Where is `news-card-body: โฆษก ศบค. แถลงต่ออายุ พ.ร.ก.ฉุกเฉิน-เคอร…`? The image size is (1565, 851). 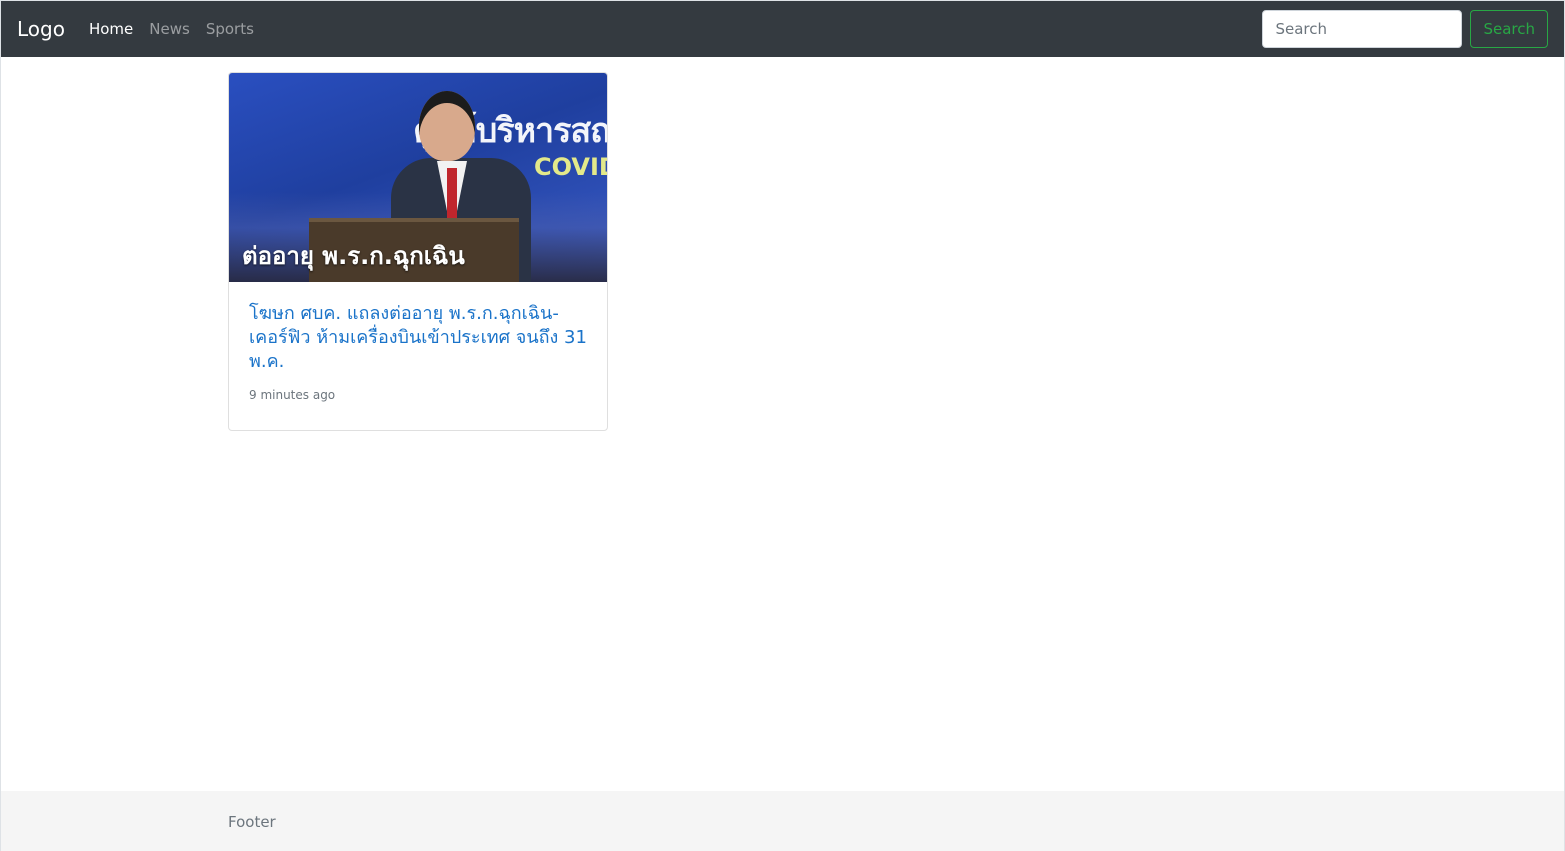
news-card-body: โฆษก ศบค. แถลงต่ออายุ พ.ร.ก.ฉุกเฉิน-เคอร… is located at coordinates (418, 352).